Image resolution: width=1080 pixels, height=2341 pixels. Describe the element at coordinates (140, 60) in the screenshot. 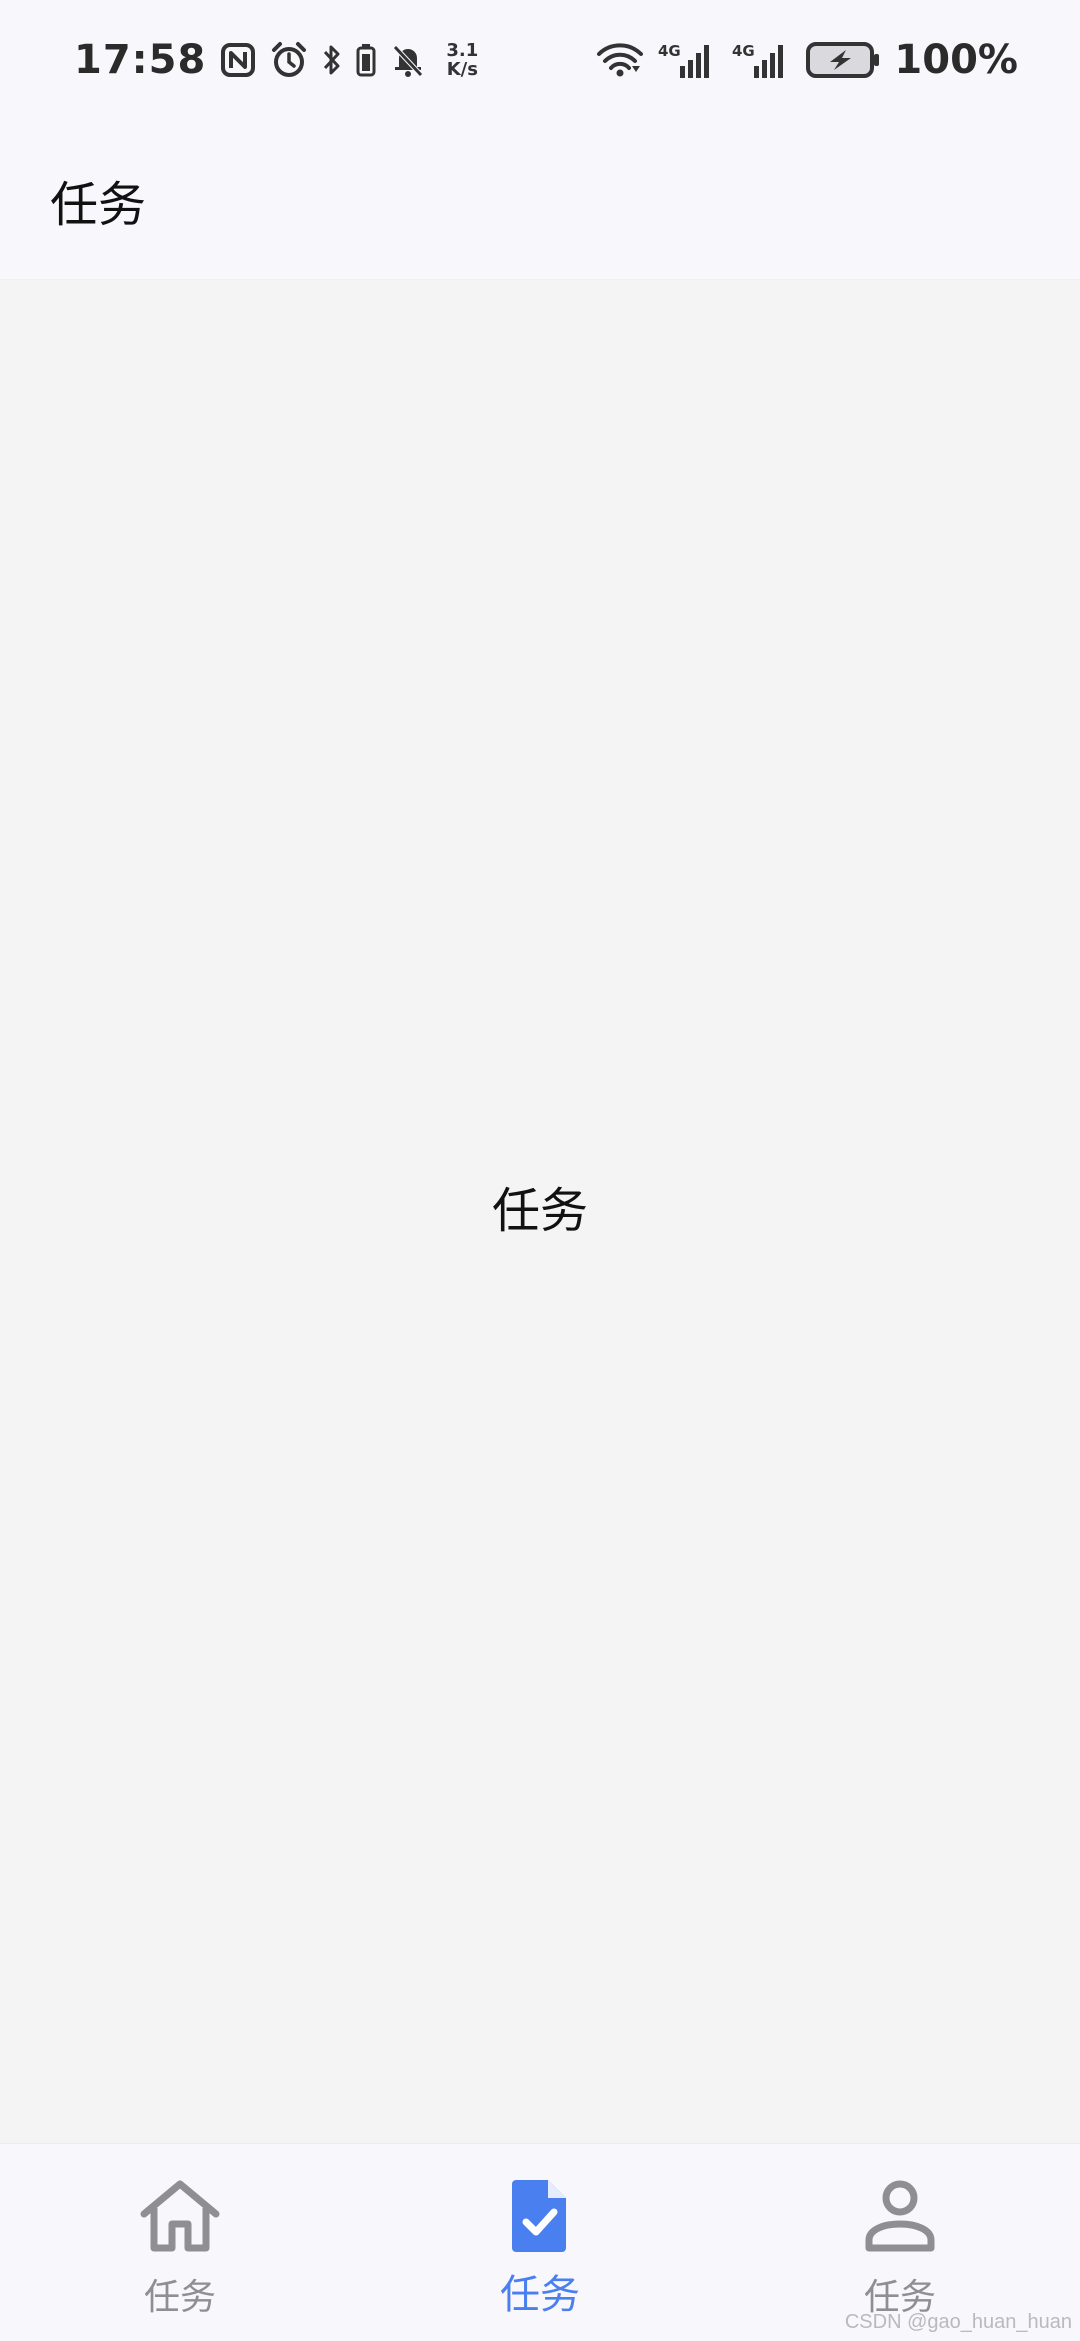

I see `status-time: 17:58` at that location.